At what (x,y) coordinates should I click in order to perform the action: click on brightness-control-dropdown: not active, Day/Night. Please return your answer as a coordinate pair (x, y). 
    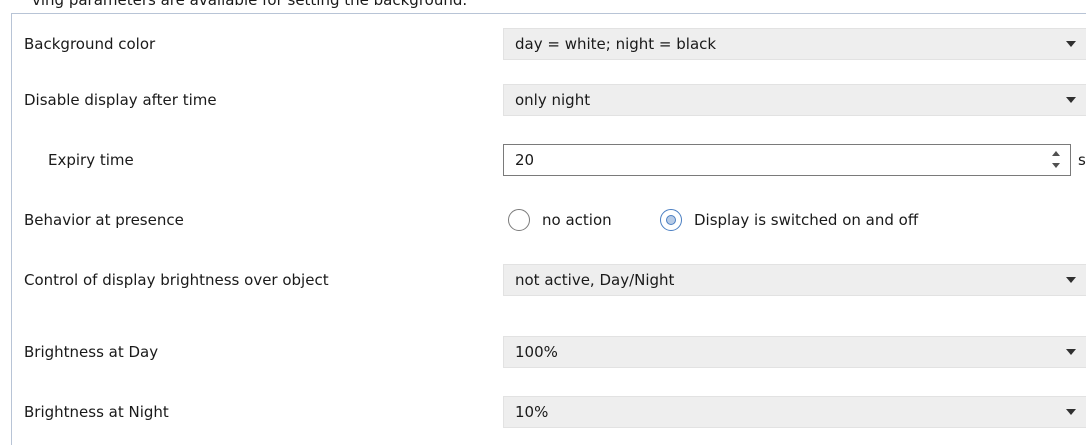
    Looking at the image, I should click on (794, 280).